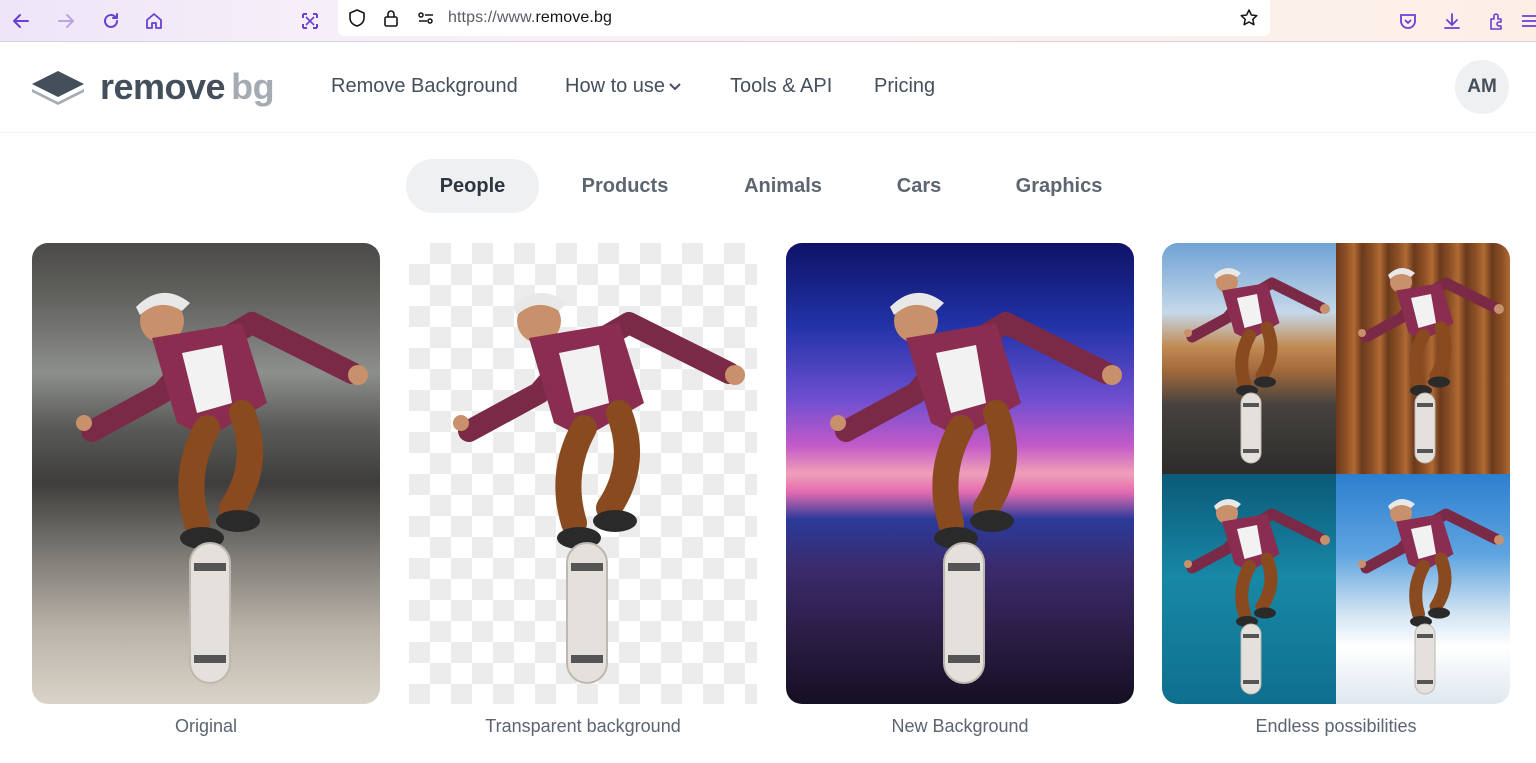 The width and height of the screenshot is (1536, 763). Describe the element at coordinates (904, 86) in the screenshot. I see `nav-pricing: Pricing` at that location.